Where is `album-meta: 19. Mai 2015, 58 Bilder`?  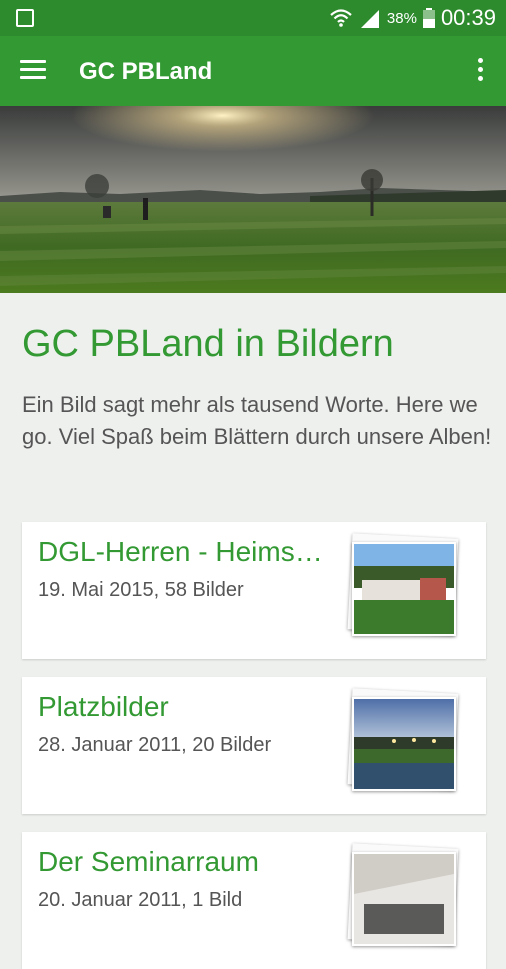 album-meta: 19. Mai 2015, 58 Bilder is located at coordinates (141, 590).